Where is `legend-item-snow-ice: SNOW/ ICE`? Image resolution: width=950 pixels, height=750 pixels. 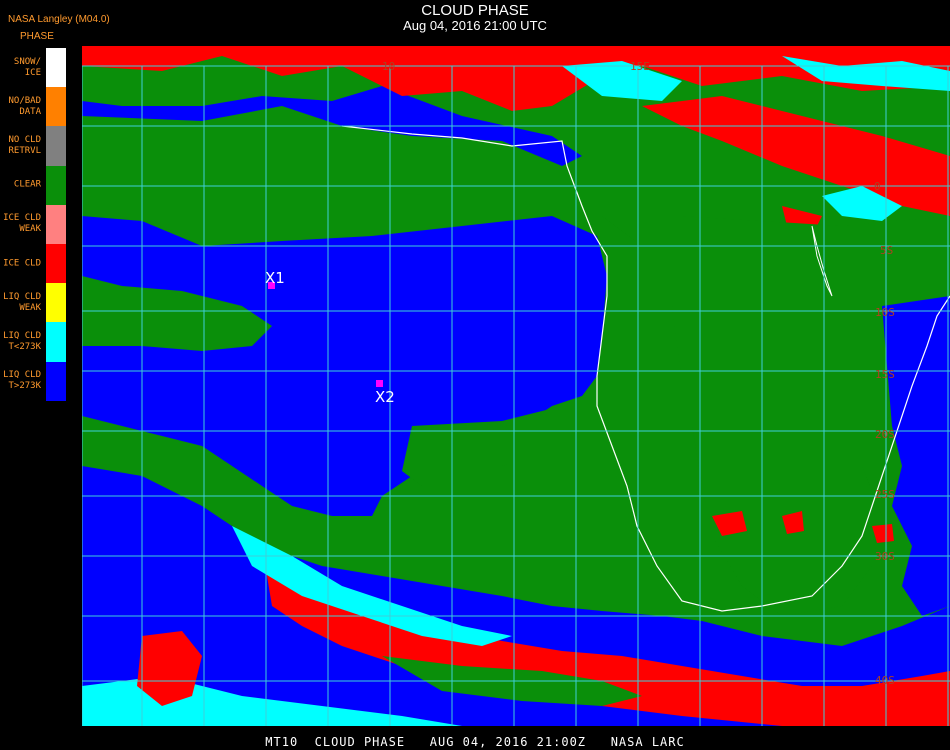 legend-item-snow-ice: SNOW/ ICE is located at coordinates (33, 68).